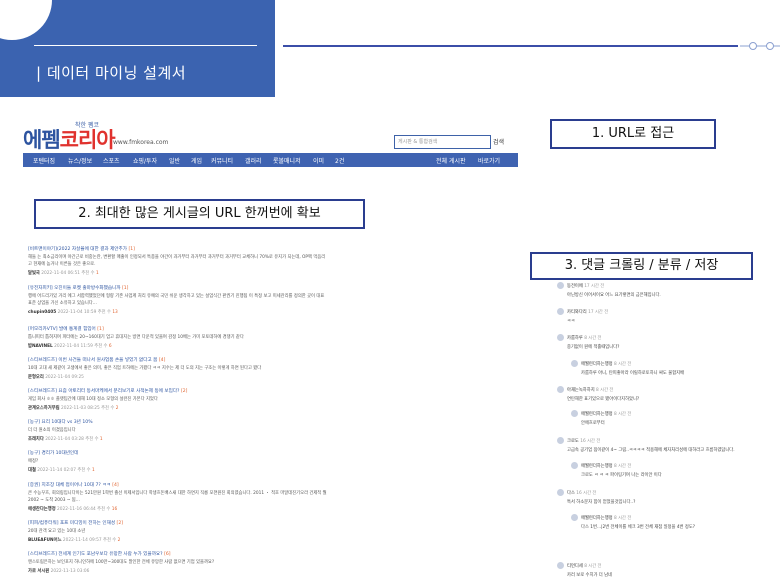 This screenshot has height=585, width=783. Describe the element at coordinates (199, 214) in the screenshot. I see `step2-label: 2. 최대한 많은 게시글의 URL 한꺼번에 확보` at that location.